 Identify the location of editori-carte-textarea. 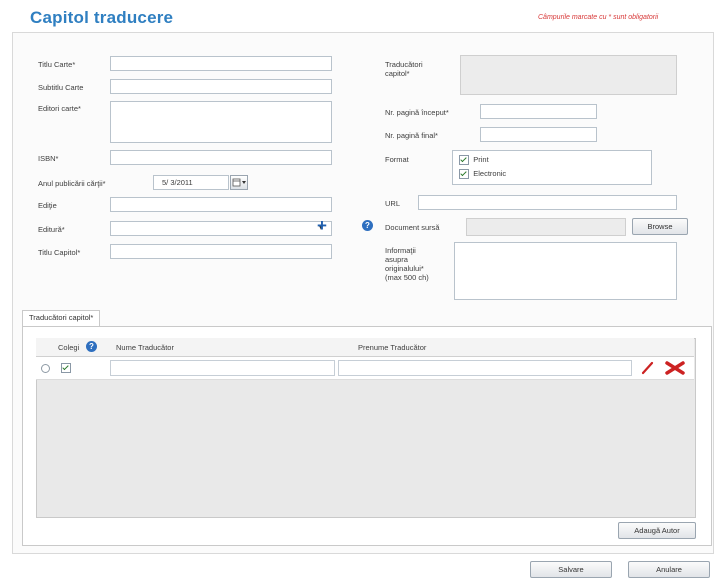
(221, 122).